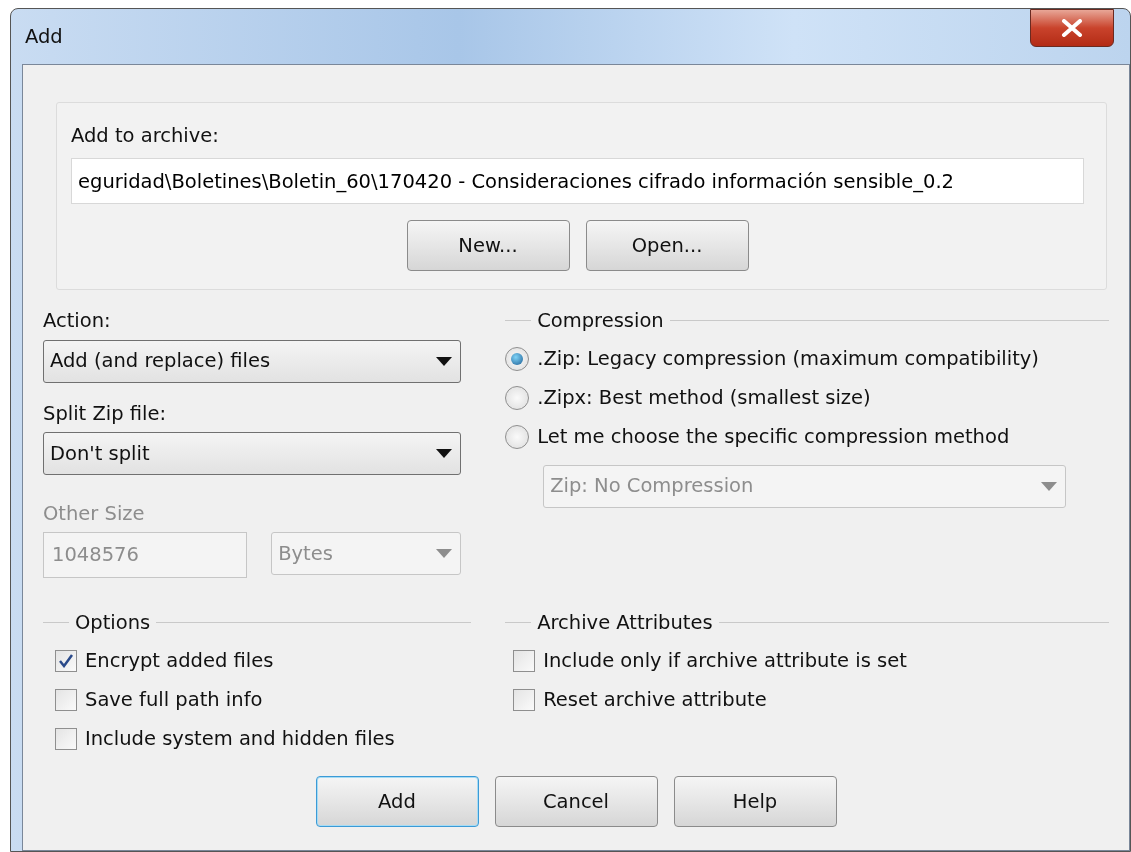 This screenshot has width=1131, height=852. I want to click on close-icon, so click(1072, 27).